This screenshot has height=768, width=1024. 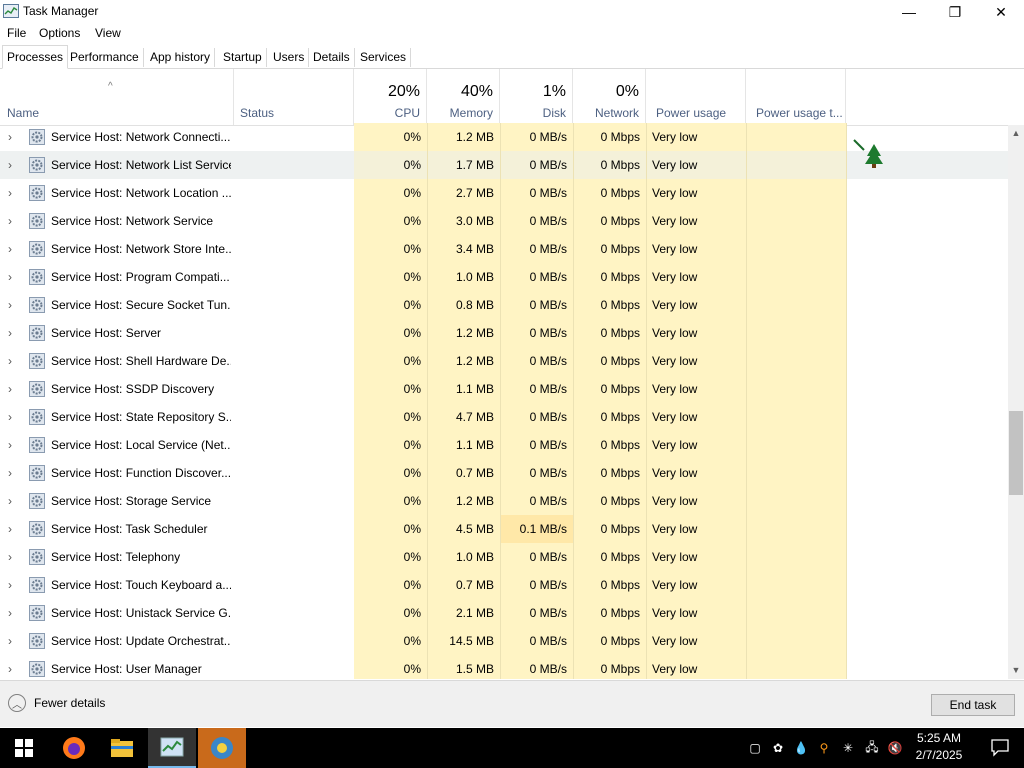 What do you see at coordinates (463, 585) in the screenshot?
I see `memory-cell: 0.7 MB` at bounding box center [463, 585].